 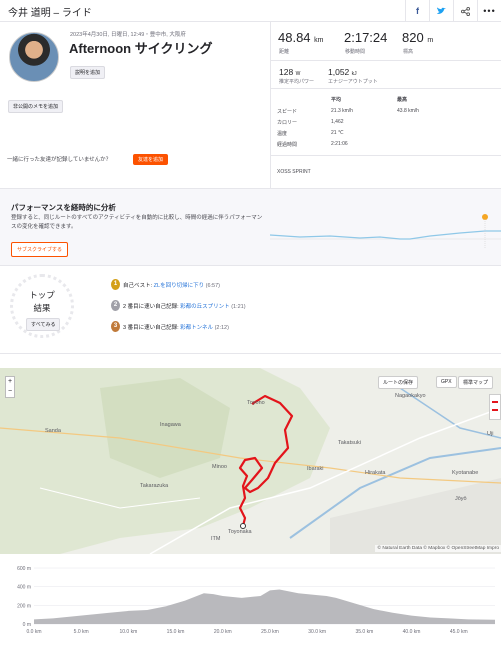 I want to click on table-header-max: 最高, so click(x=402, y=100).